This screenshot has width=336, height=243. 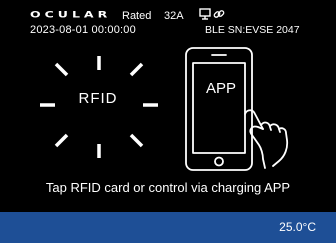 I want to click on app-label: APP, so click(x=220, y=88).